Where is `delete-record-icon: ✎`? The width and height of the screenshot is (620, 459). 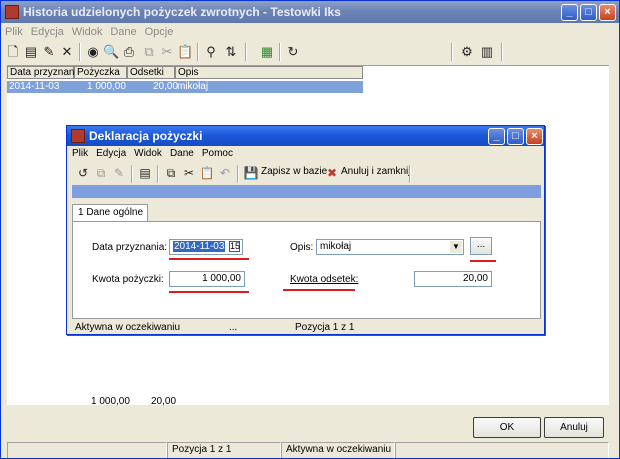
delete-record-icon: ✎ is located at coordinates (119, 173).